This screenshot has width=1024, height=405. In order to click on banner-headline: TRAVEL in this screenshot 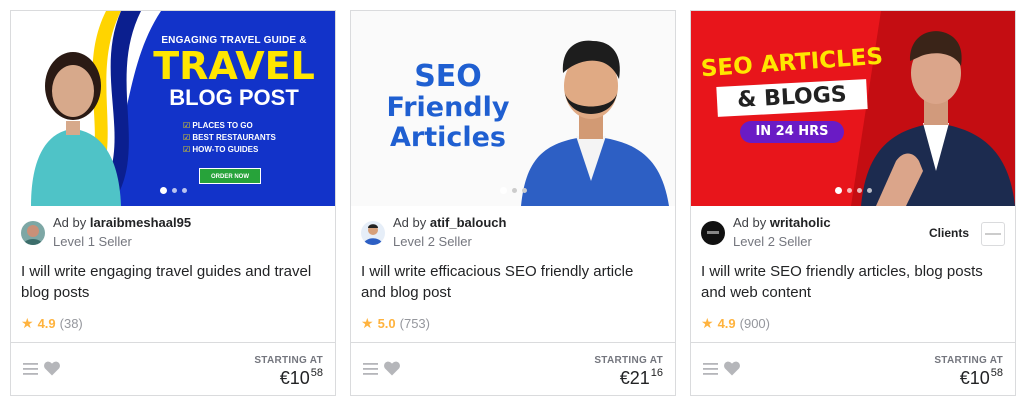, I will do `click(234, 66)`.